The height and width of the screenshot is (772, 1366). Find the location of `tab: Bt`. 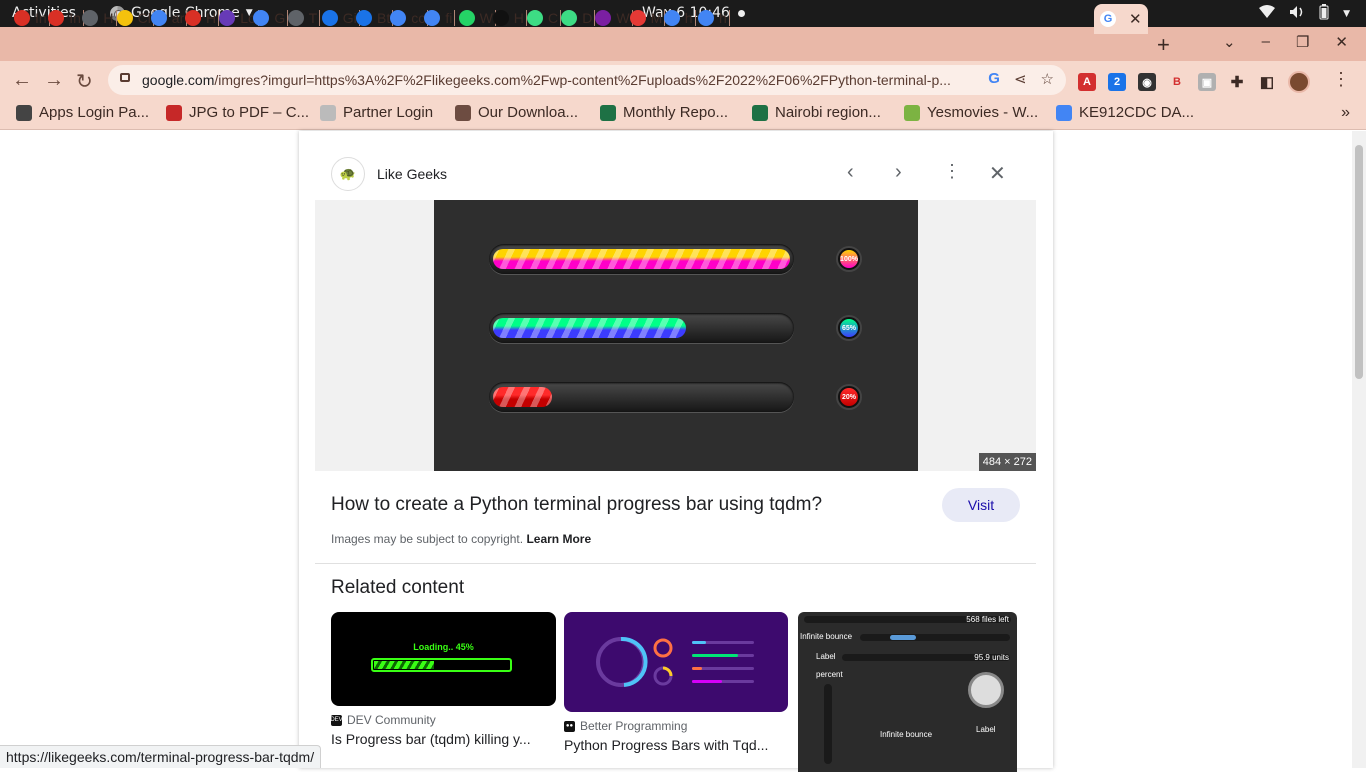

tab: Bt is located at coordinates (375, 18).